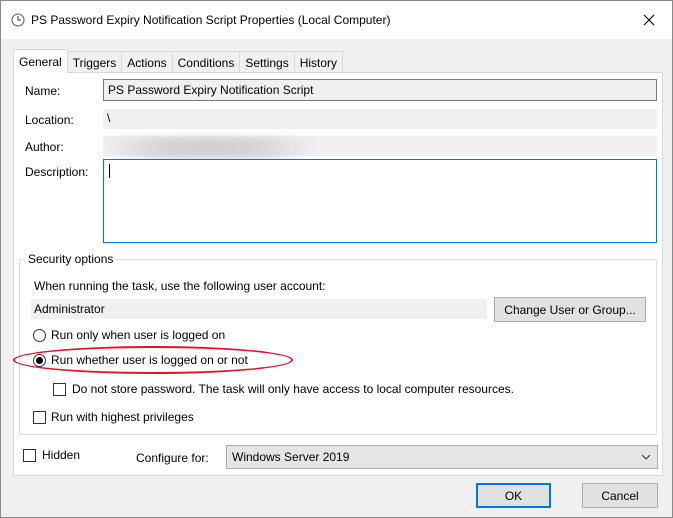 The width and height of the screenshot is (673, 518). What do you see at coordinates (44, 147) in the screenshot?
I see `author-label: Author:` at bounding box center [44, 147].